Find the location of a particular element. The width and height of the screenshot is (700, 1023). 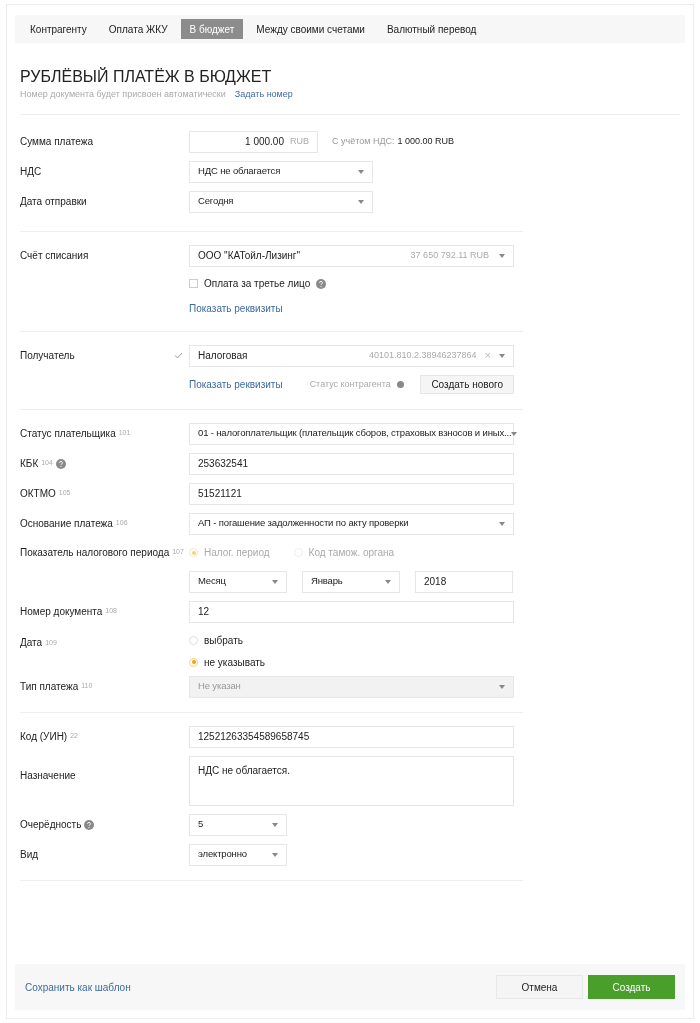

create-new-button: Создать нового is located at coordinates (467, 384).